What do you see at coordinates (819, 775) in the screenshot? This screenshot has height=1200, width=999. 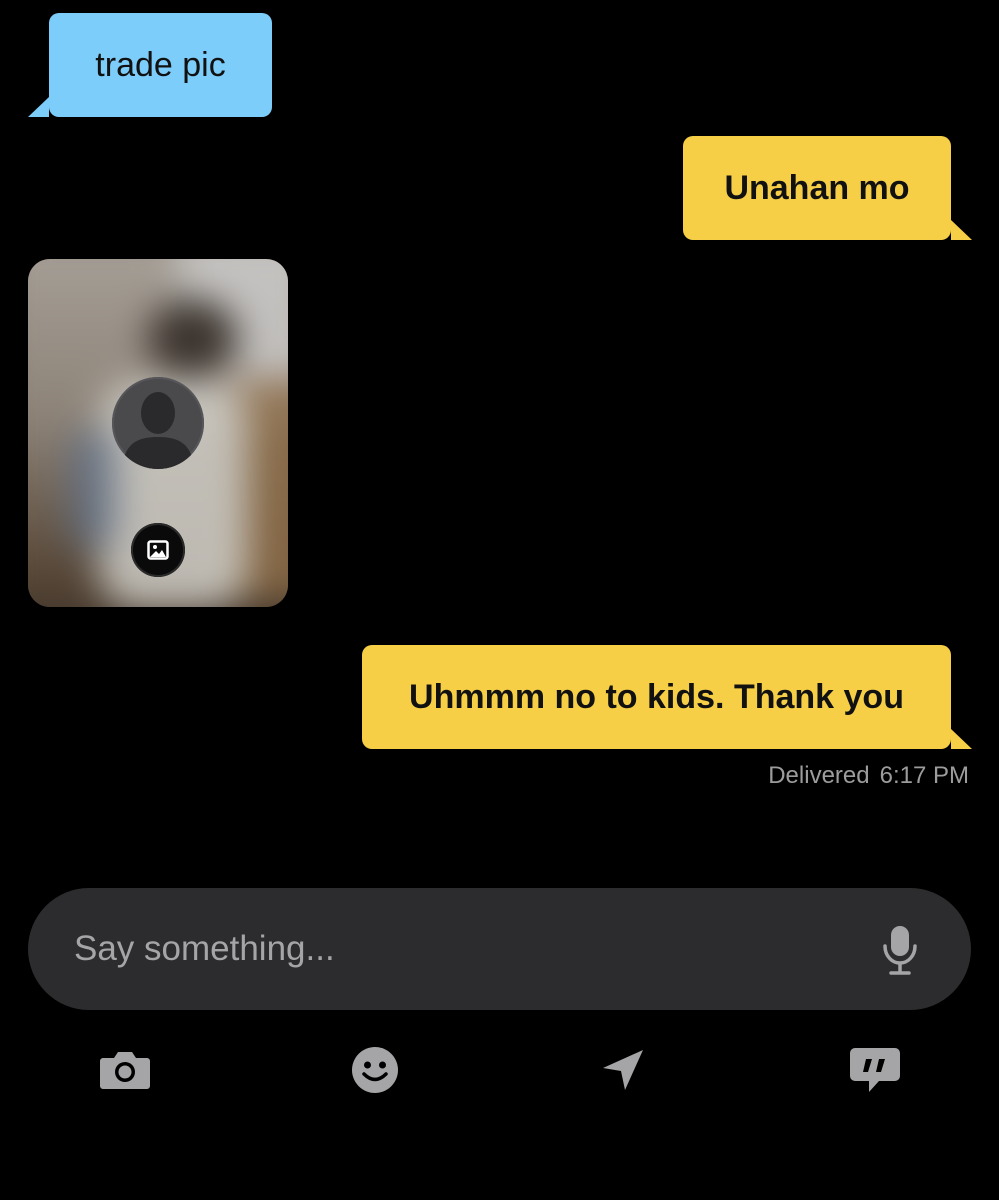 I see `status-label: Delivered` at bounding box center [819, 775].